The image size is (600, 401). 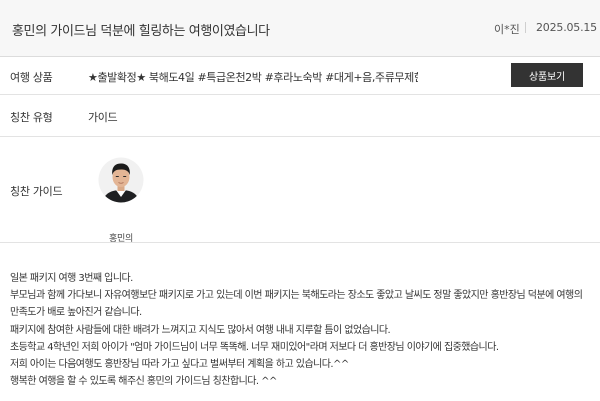 I want to click on guide-card: 홍민의, so click(x=121, y=200).